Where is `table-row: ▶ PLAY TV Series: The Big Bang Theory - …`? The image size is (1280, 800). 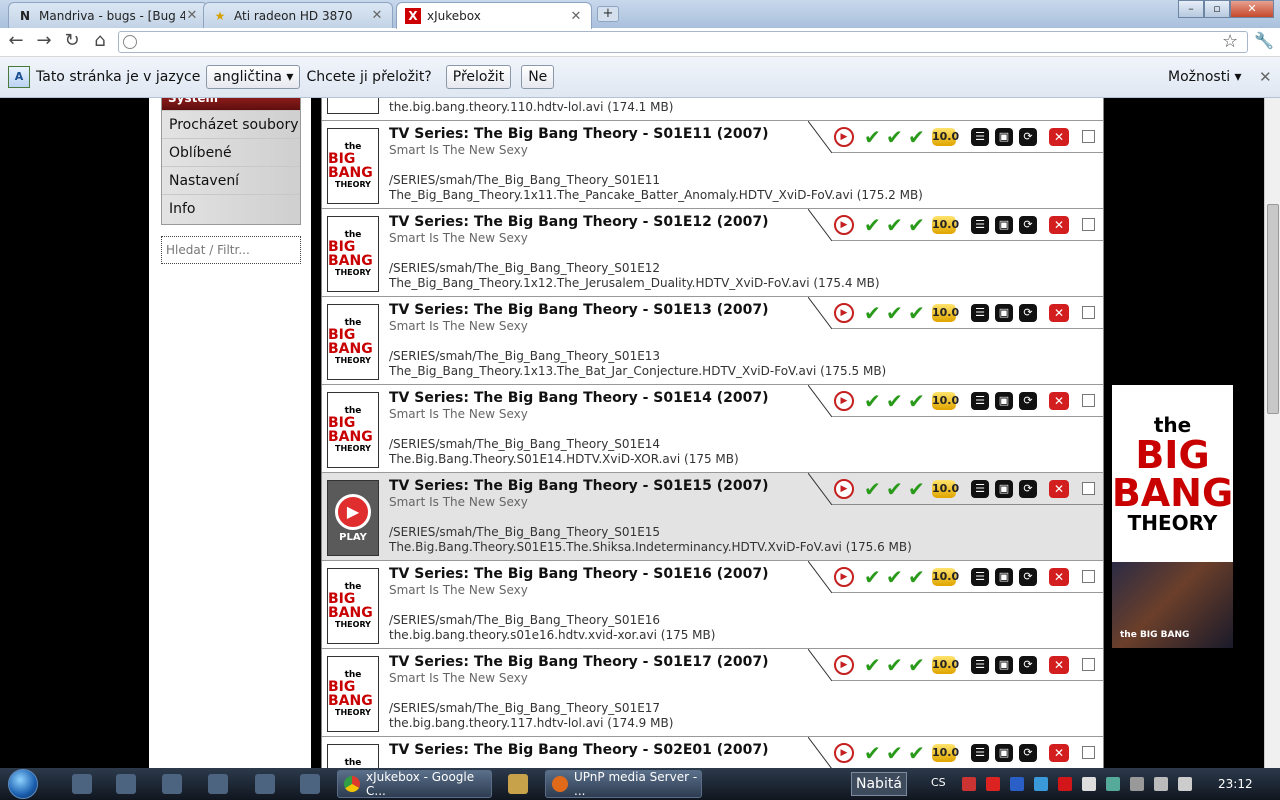
table-row: ▶ PLAY TV Series: The Big Bang Theory - … is located at coordinates (712, 517).